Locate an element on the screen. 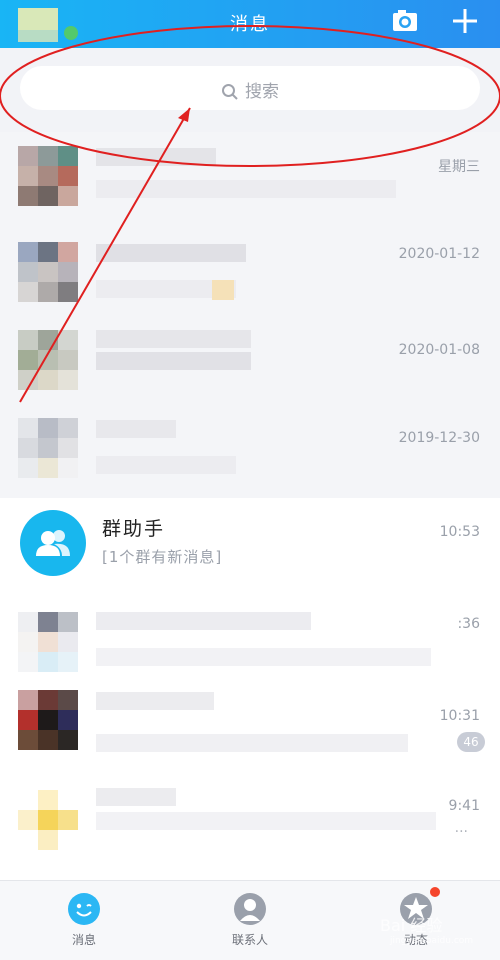 This screenshot has height=960, width=500. unread-badge: 46 is located at coordinates (471, 742).